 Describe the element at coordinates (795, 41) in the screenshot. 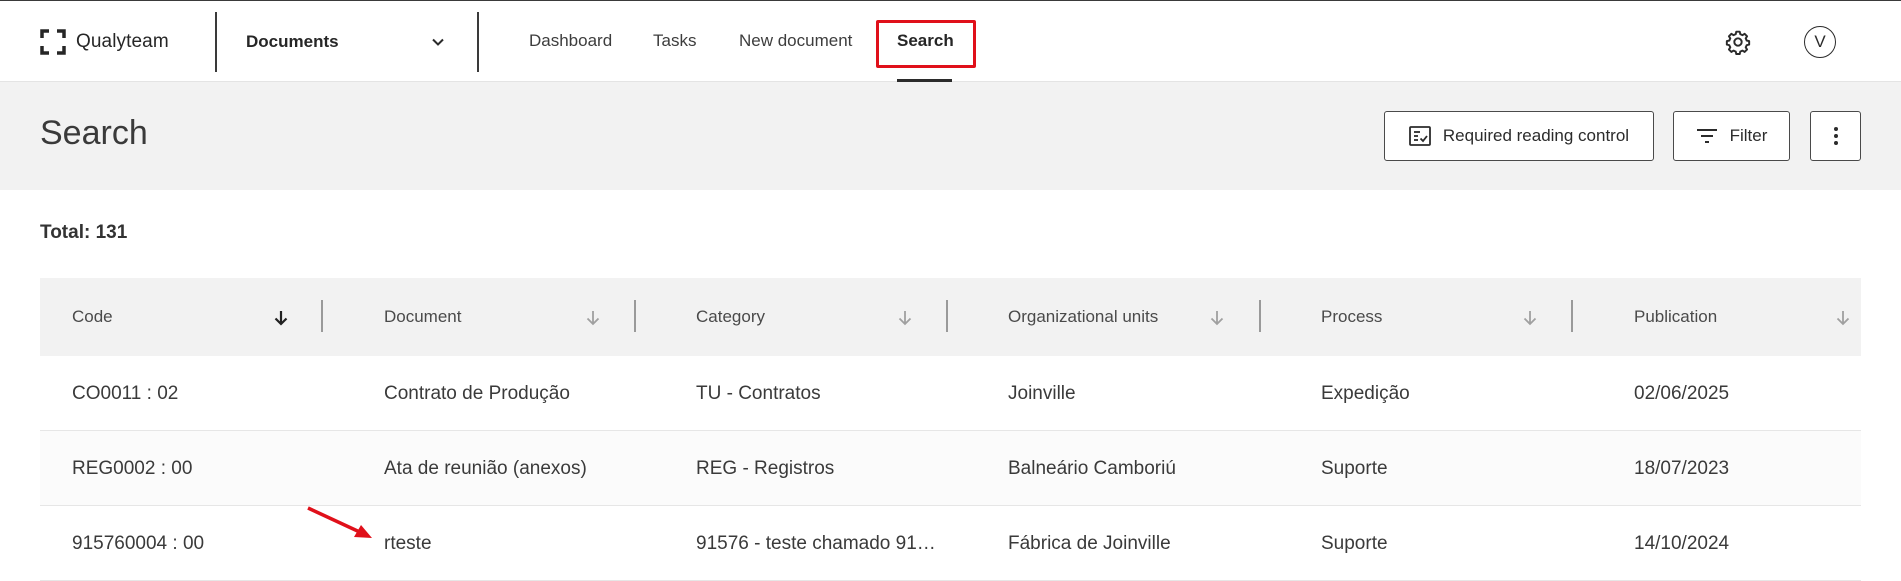

I see `nav-new-document: New document` at that location.